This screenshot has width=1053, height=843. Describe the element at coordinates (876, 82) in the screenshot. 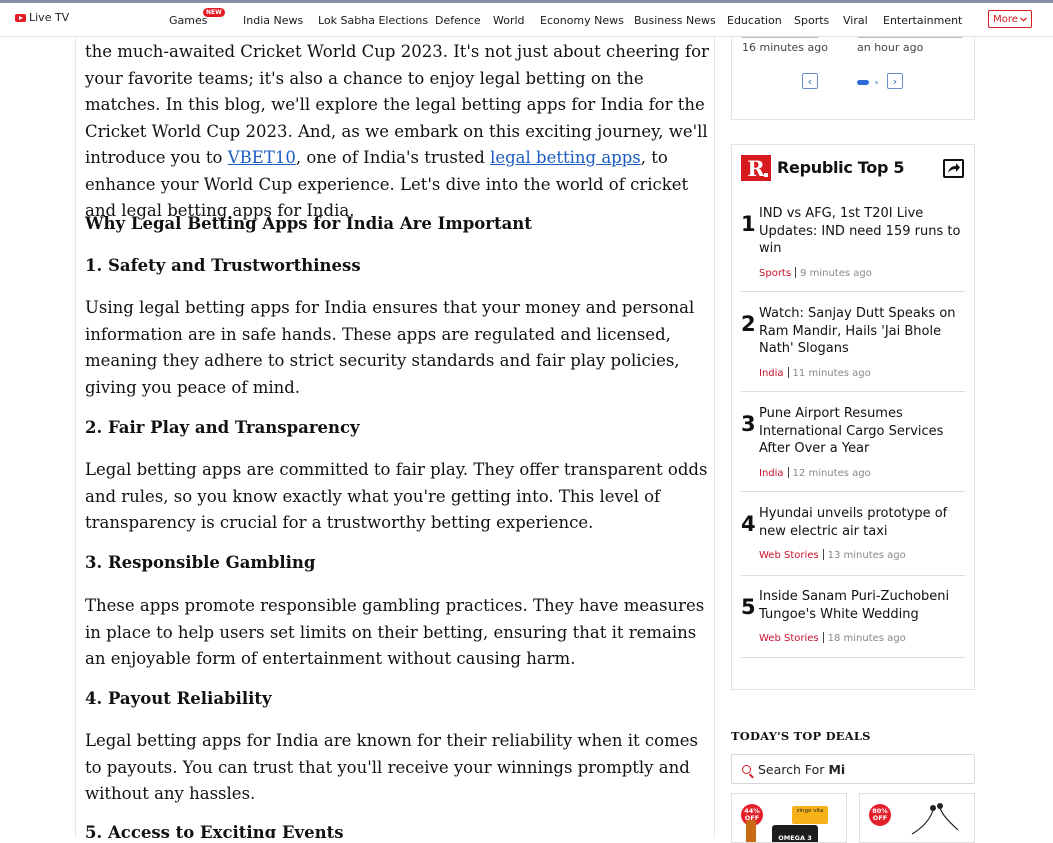

I see `carousel-dot` at that location.